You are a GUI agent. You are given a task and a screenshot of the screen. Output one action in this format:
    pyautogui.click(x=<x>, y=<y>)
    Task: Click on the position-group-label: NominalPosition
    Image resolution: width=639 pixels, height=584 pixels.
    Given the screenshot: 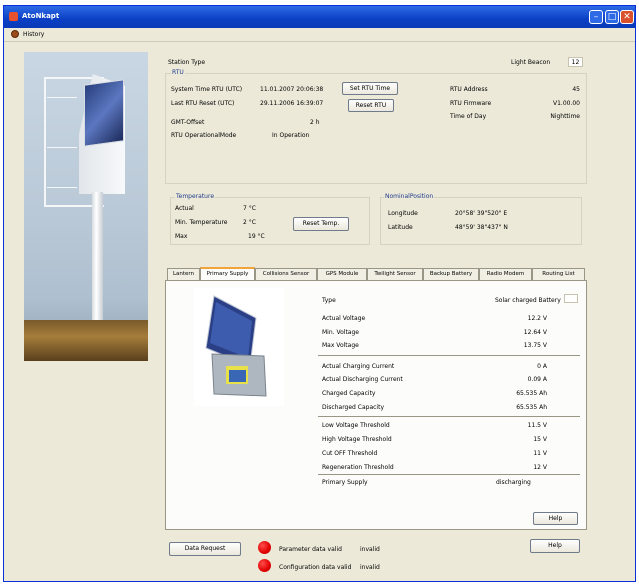 What is the action you would take?
    pyautogui.click(x=409, y=196)
    